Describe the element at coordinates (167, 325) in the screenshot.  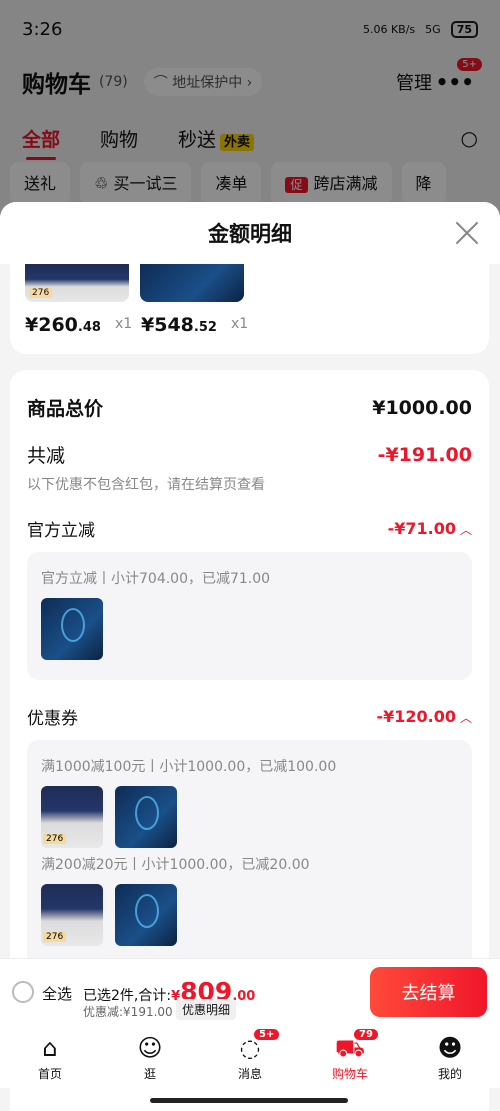
I see `item-price-int: ¥548` at that location.